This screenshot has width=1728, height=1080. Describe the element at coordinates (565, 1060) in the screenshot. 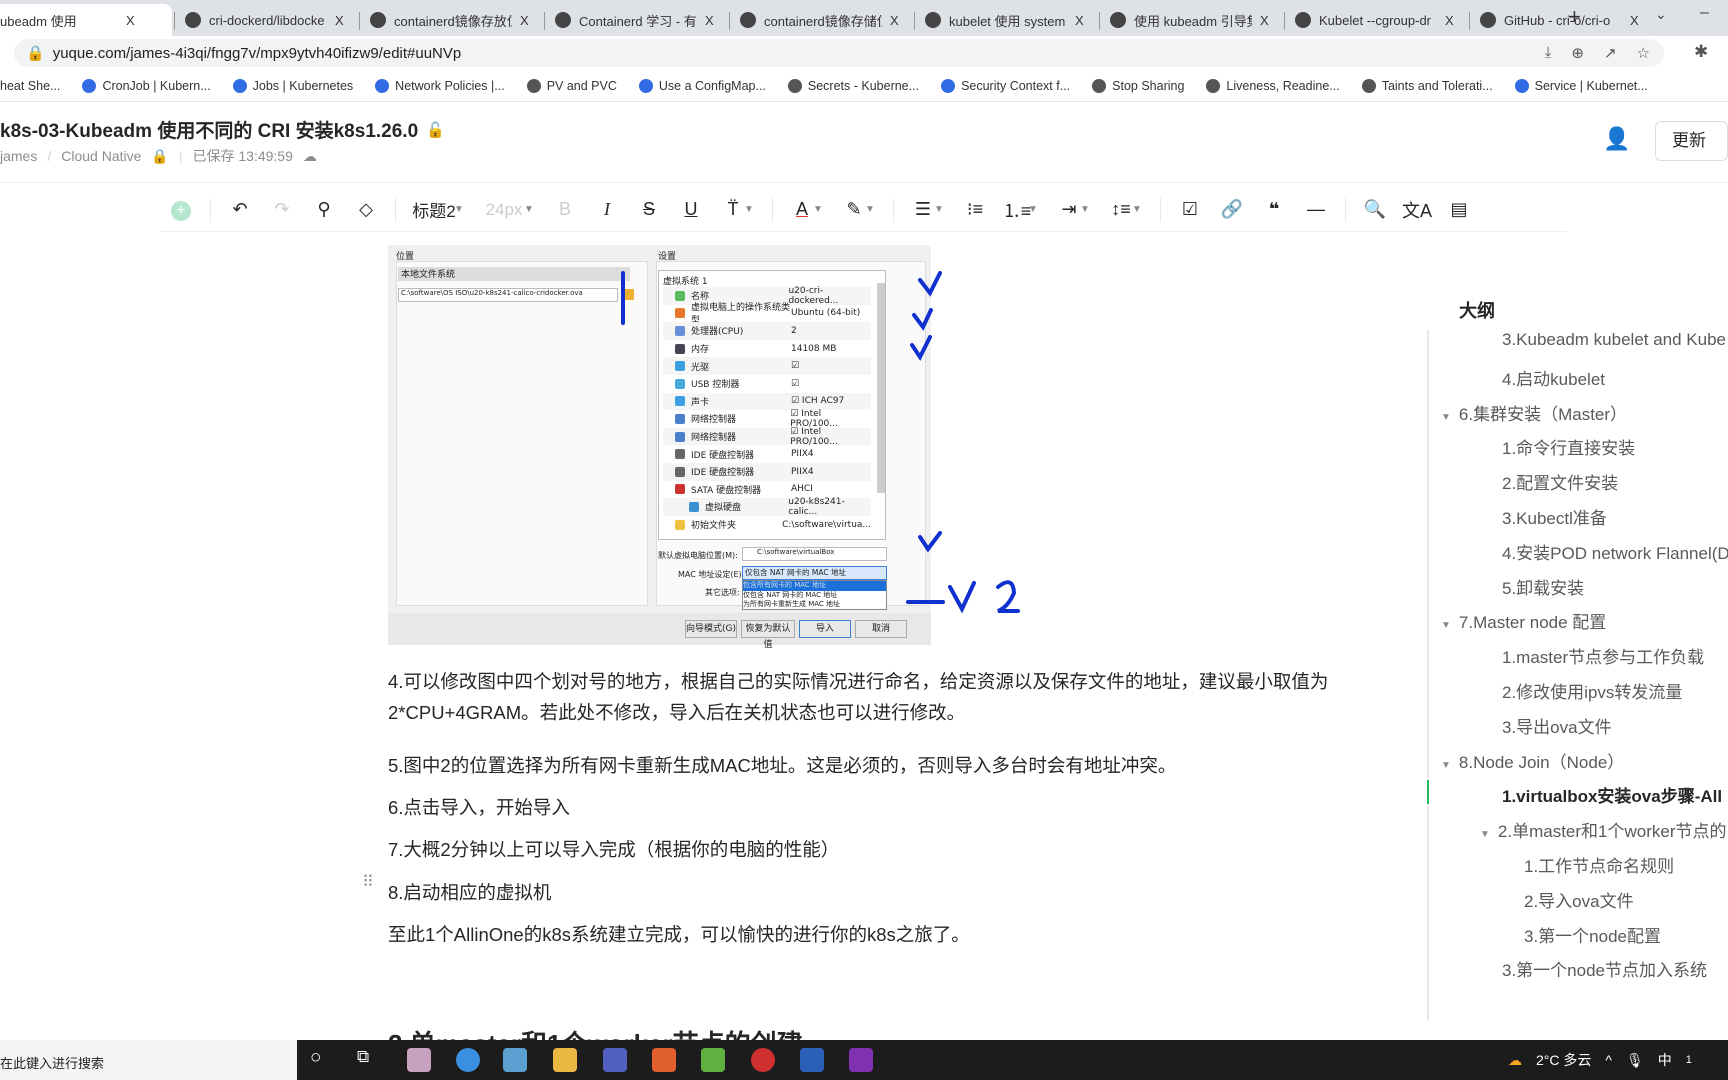

I see `file-explorer-icon` at that location.